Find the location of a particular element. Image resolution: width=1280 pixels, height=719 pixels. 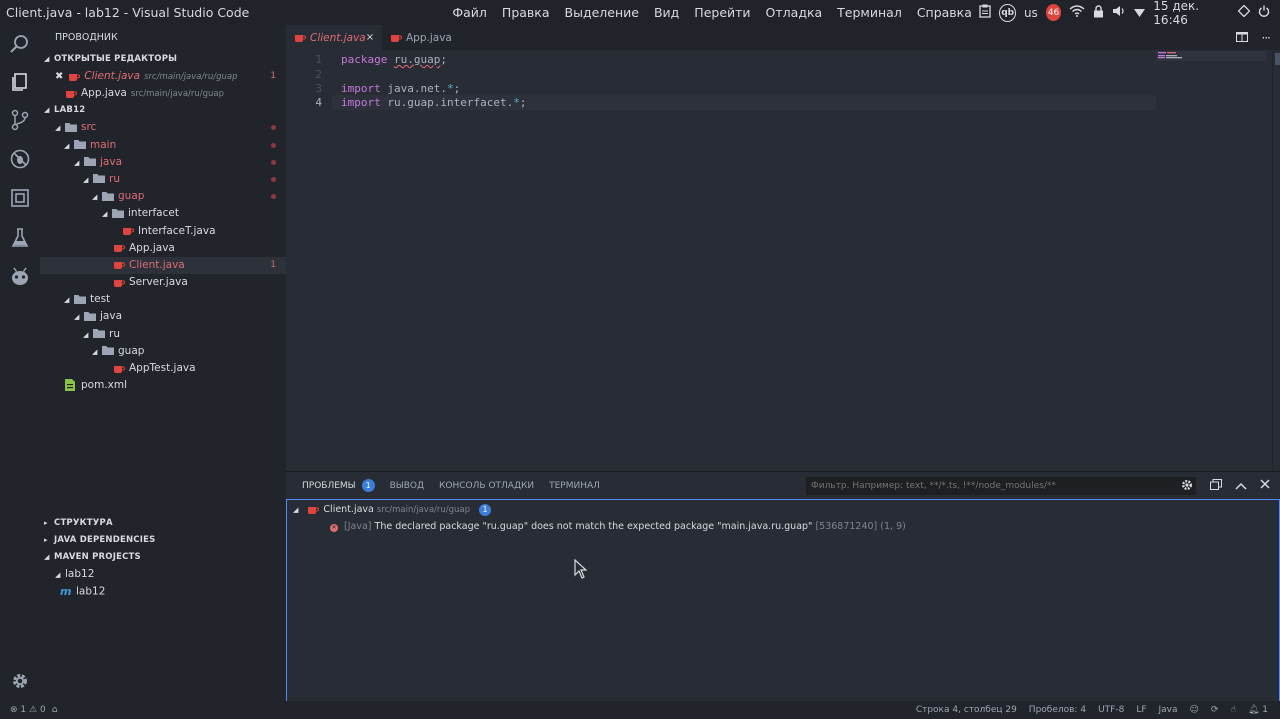

menu-debug: Отладка is located at coordinates (794, 12).